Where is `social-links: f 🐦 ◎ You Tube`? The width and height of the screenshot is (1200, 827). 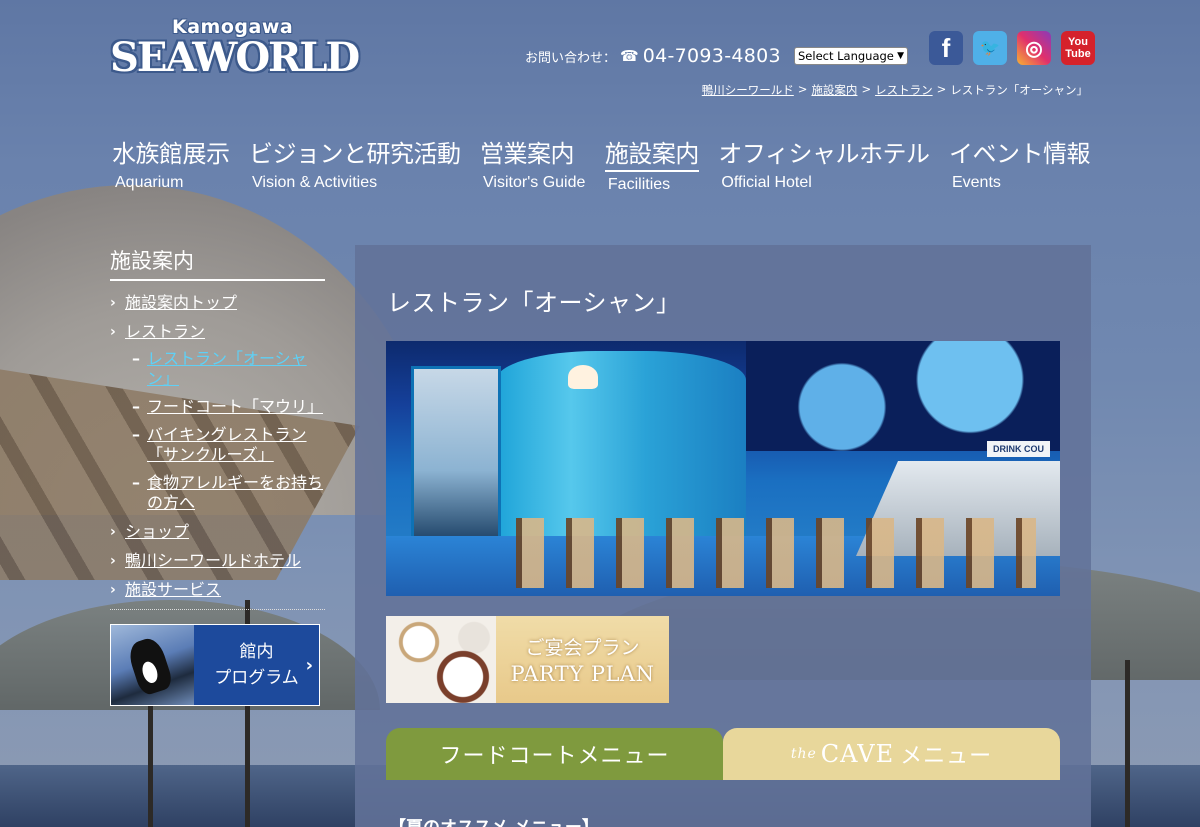 social-links: f 🐦 ◎ You Tube is located at coordinates (1012, 48).